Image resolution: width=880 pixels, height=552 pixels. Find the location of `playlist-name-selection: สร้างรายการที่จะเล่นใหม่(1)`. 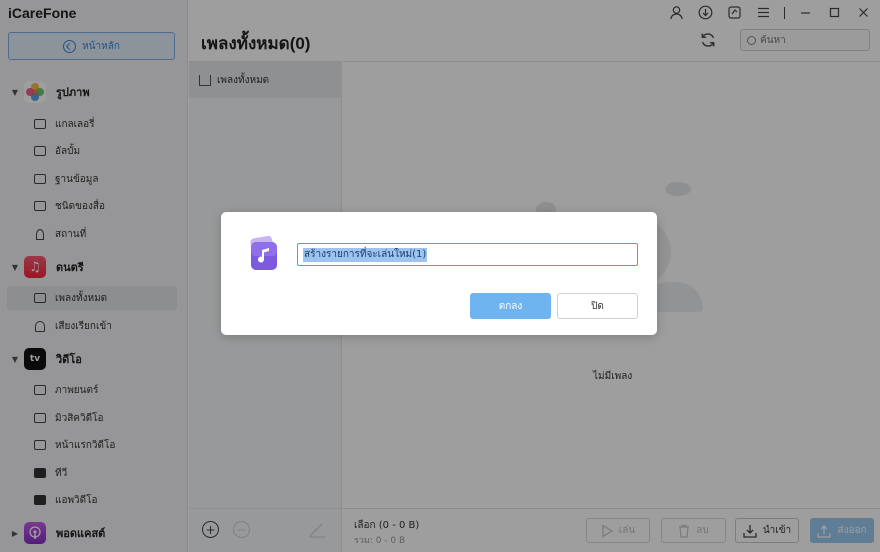

playlist-name-selection: สร้างรายการที่จะเล่นใหม่(1) is located at coordinates (365, 255).